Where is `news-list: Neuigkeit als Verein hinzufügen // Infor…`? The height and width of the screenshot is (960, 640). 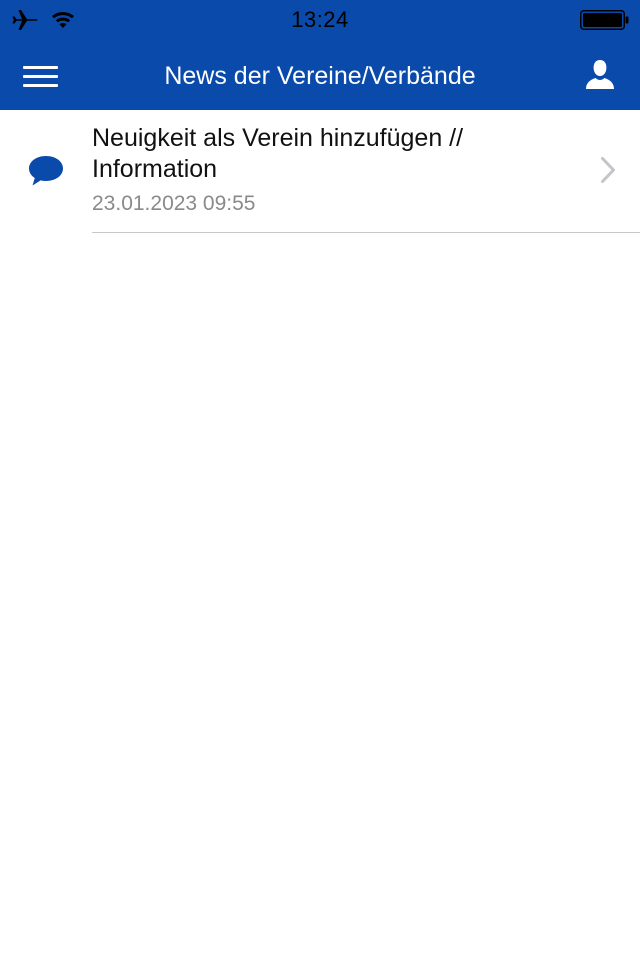 news-list: Neuigkeit als Verein hinzufügen // Infor… is located at coordinates (320, 171).